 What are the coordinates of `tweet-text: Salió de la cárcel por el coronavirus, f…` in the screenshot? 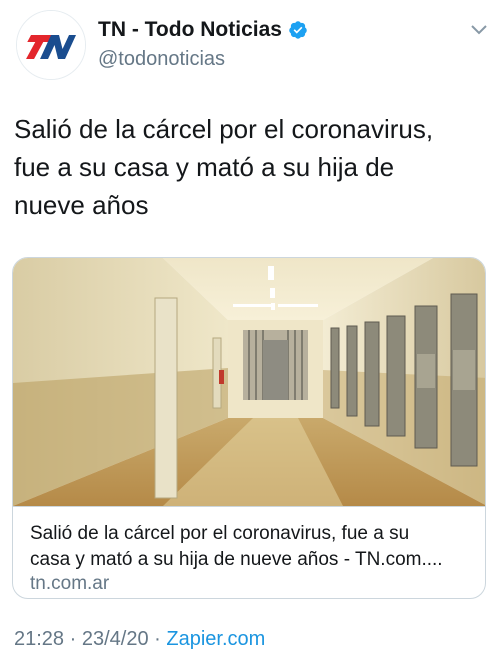 It's located at (224, 167).